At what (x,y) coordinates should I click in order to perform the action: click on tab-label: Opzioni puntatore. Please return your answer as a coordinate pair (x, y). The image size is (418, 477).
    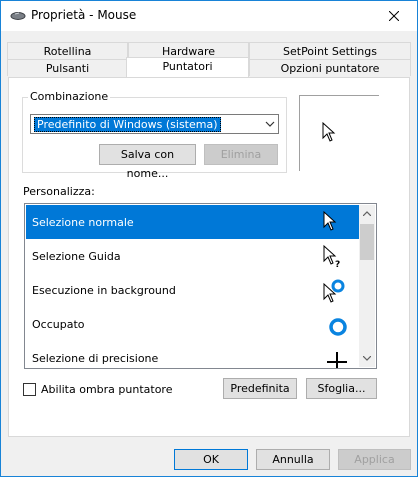
    Looking at the image, I should click on (330, 68).